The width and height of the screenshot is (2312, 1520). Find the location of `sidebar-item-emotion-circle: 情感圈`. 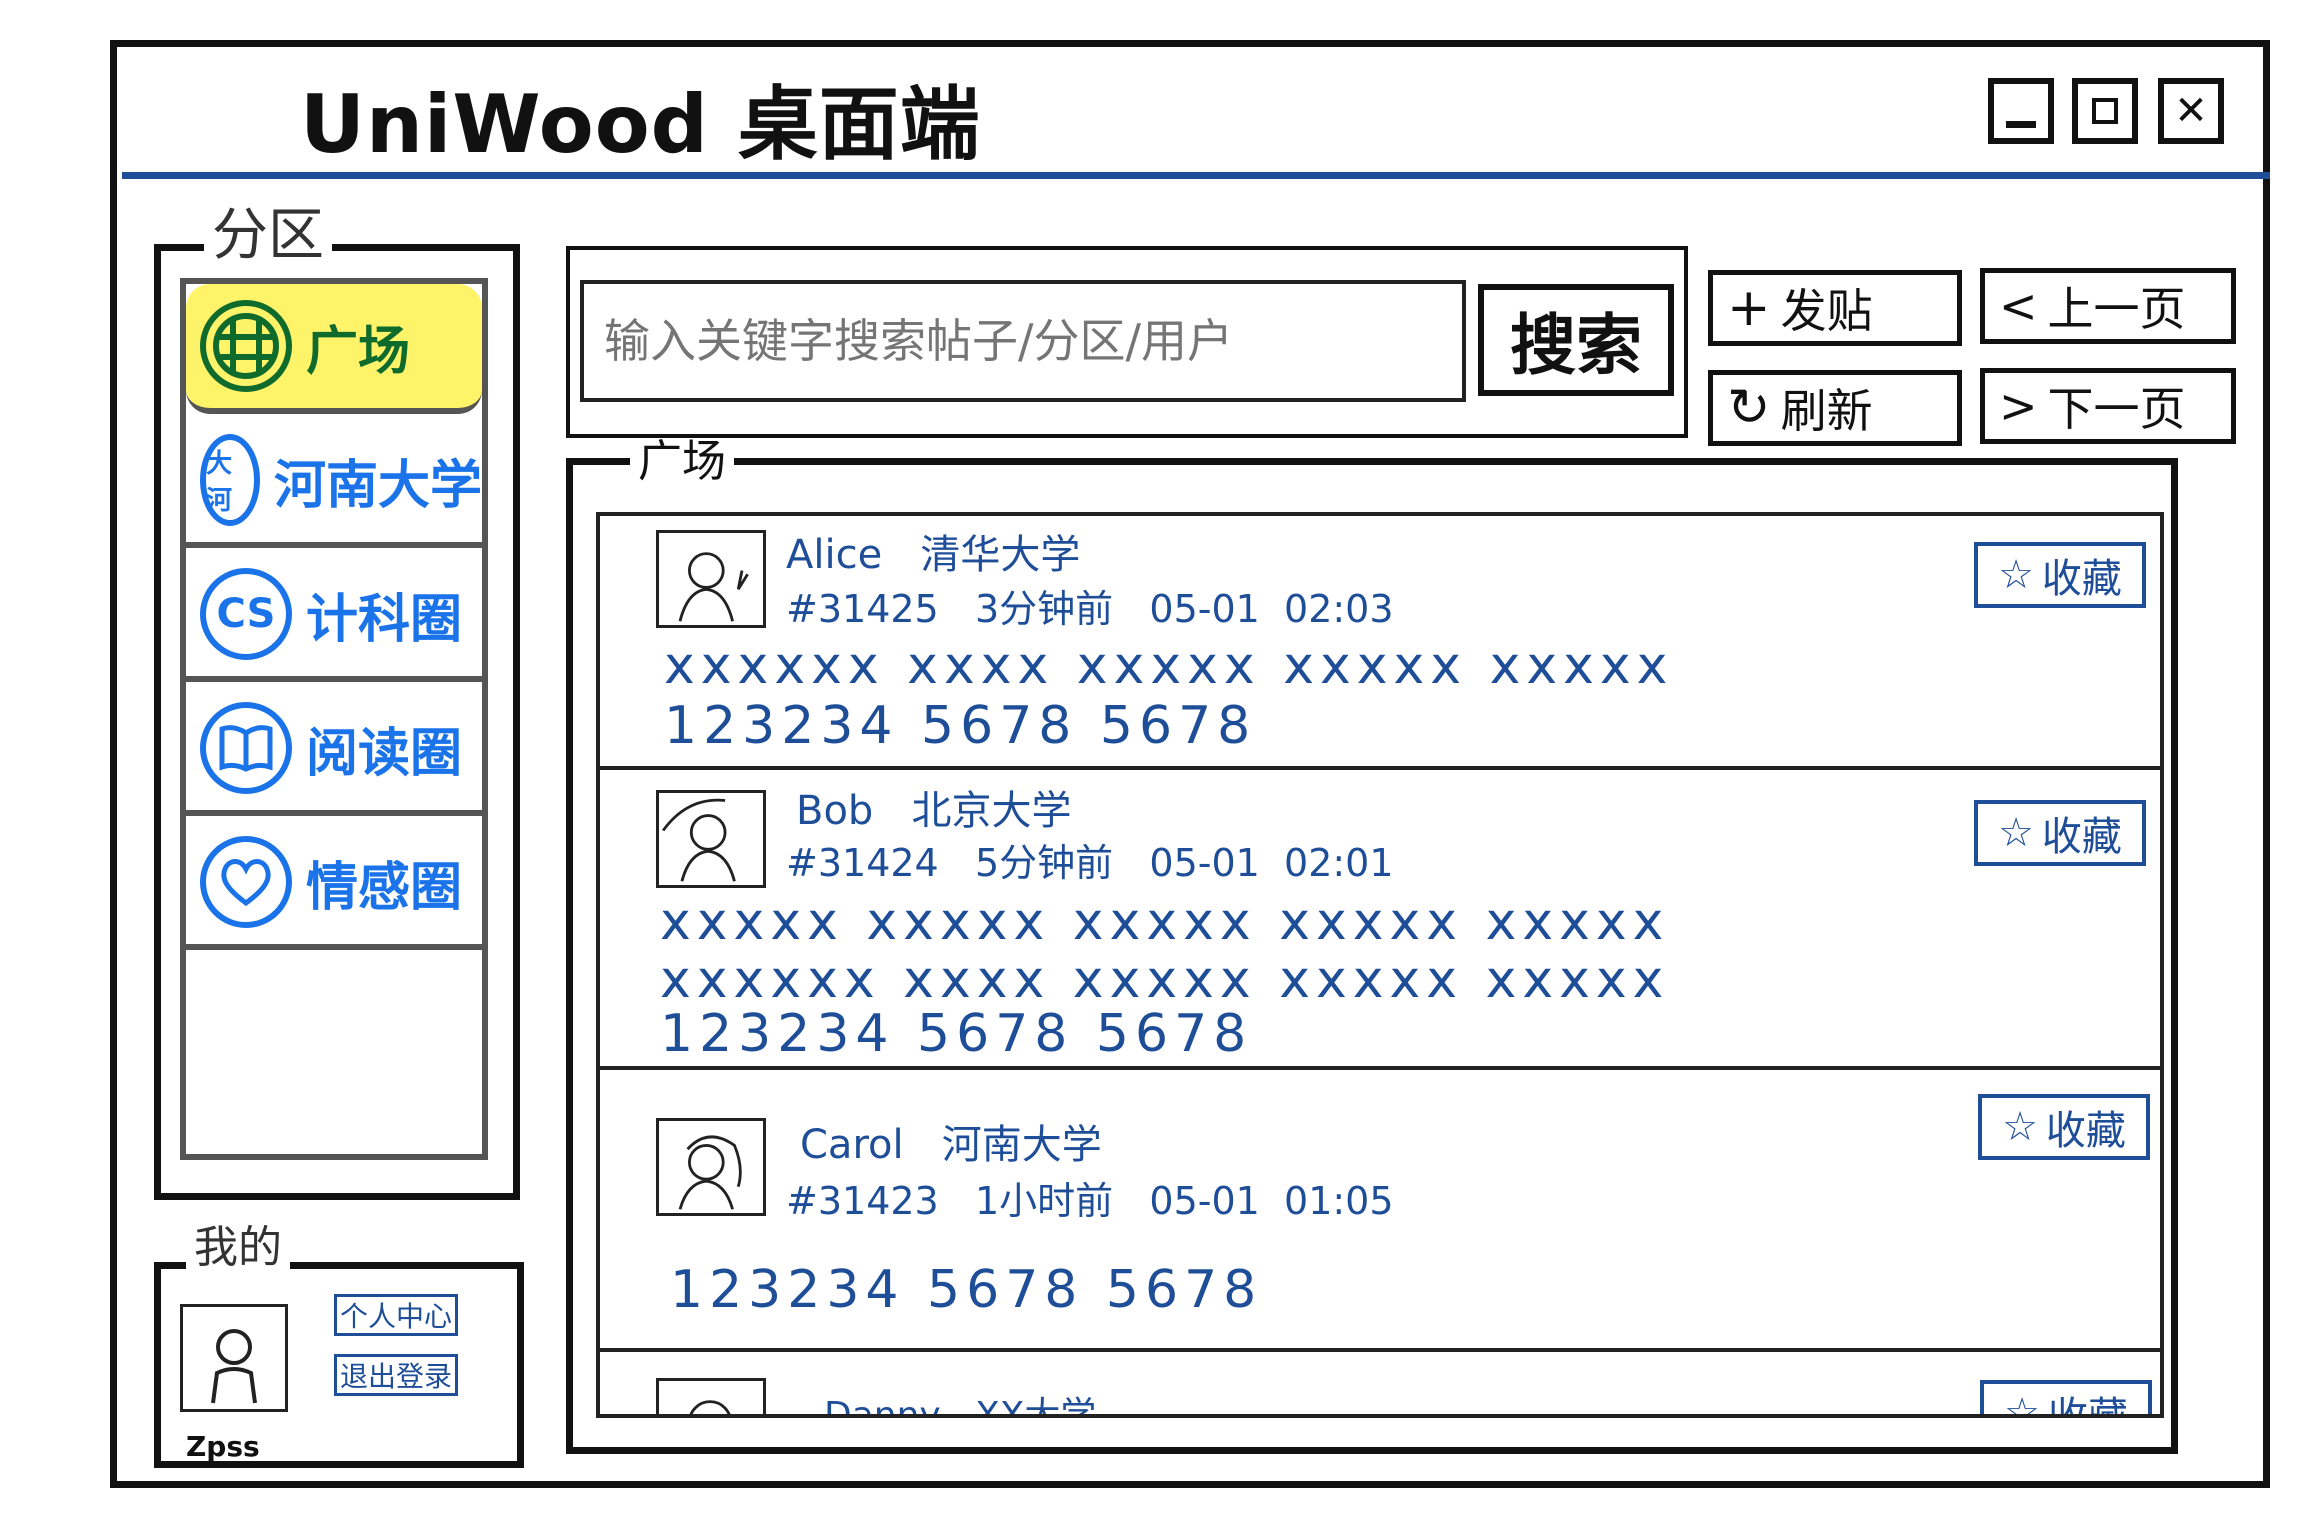

sidebar-item-emotion-circle: 情感圈 is located at coordinates (334, 885).